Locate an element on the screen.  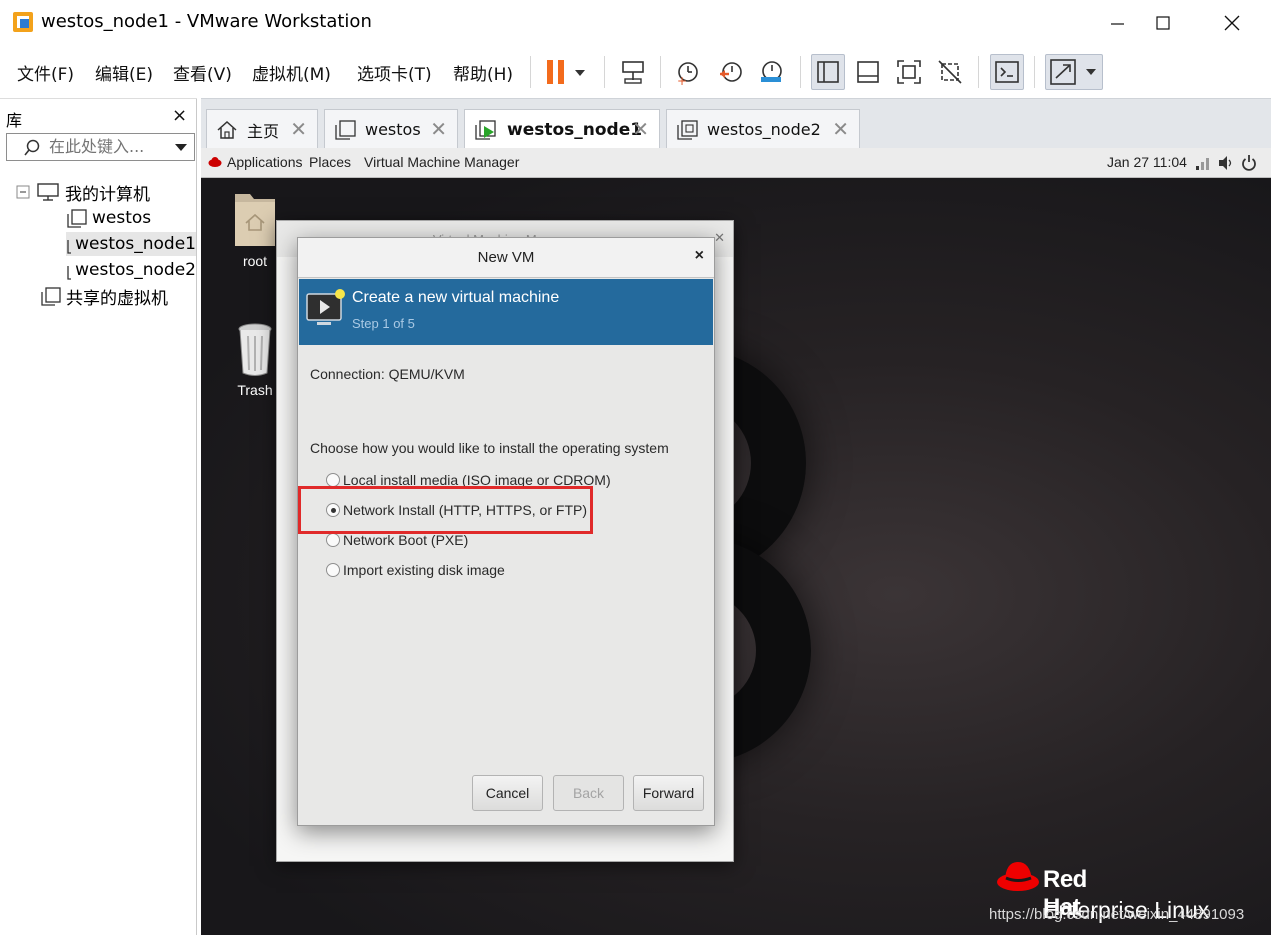
menu-bar: 文件(F) 编辑(E) 查看(V) 虚拟机(M) 选项卡(T) 帮助(H) + is located at coordinates (635, 71).